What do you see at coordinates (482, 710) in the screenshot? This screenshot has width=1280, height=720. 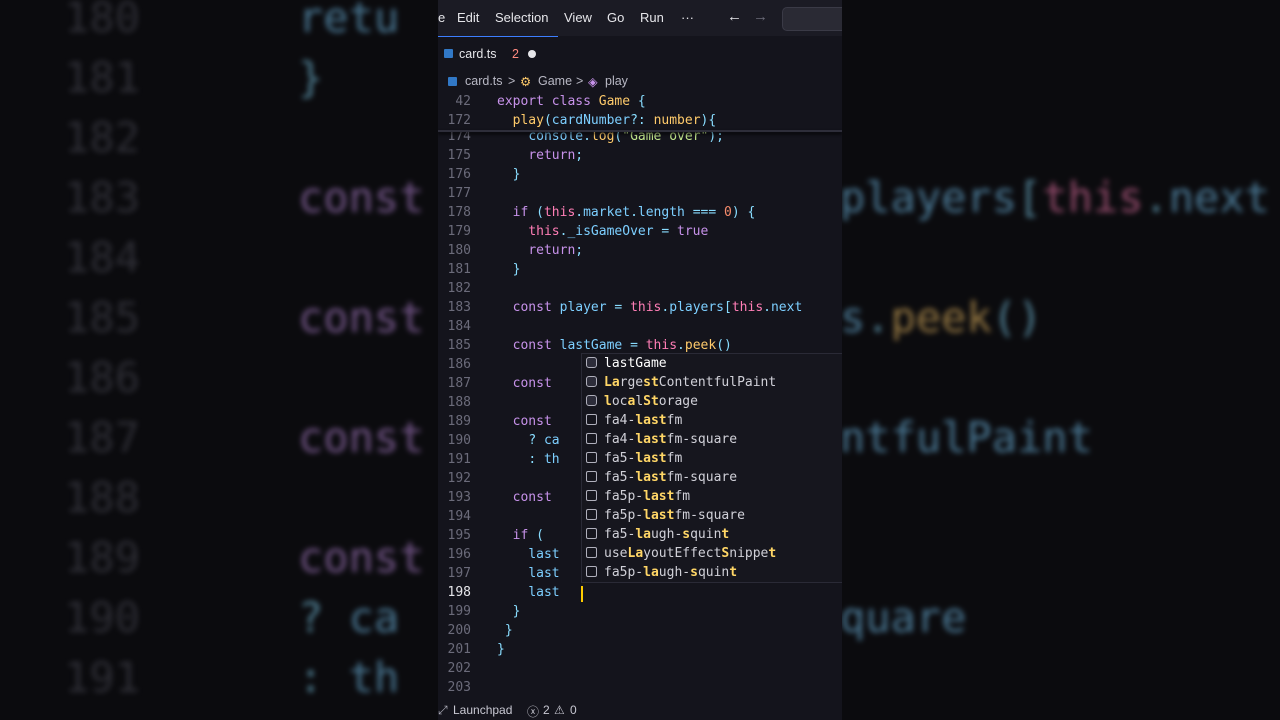 I see `status-remote-label: Launchpad` at bounding box center [482, 710].